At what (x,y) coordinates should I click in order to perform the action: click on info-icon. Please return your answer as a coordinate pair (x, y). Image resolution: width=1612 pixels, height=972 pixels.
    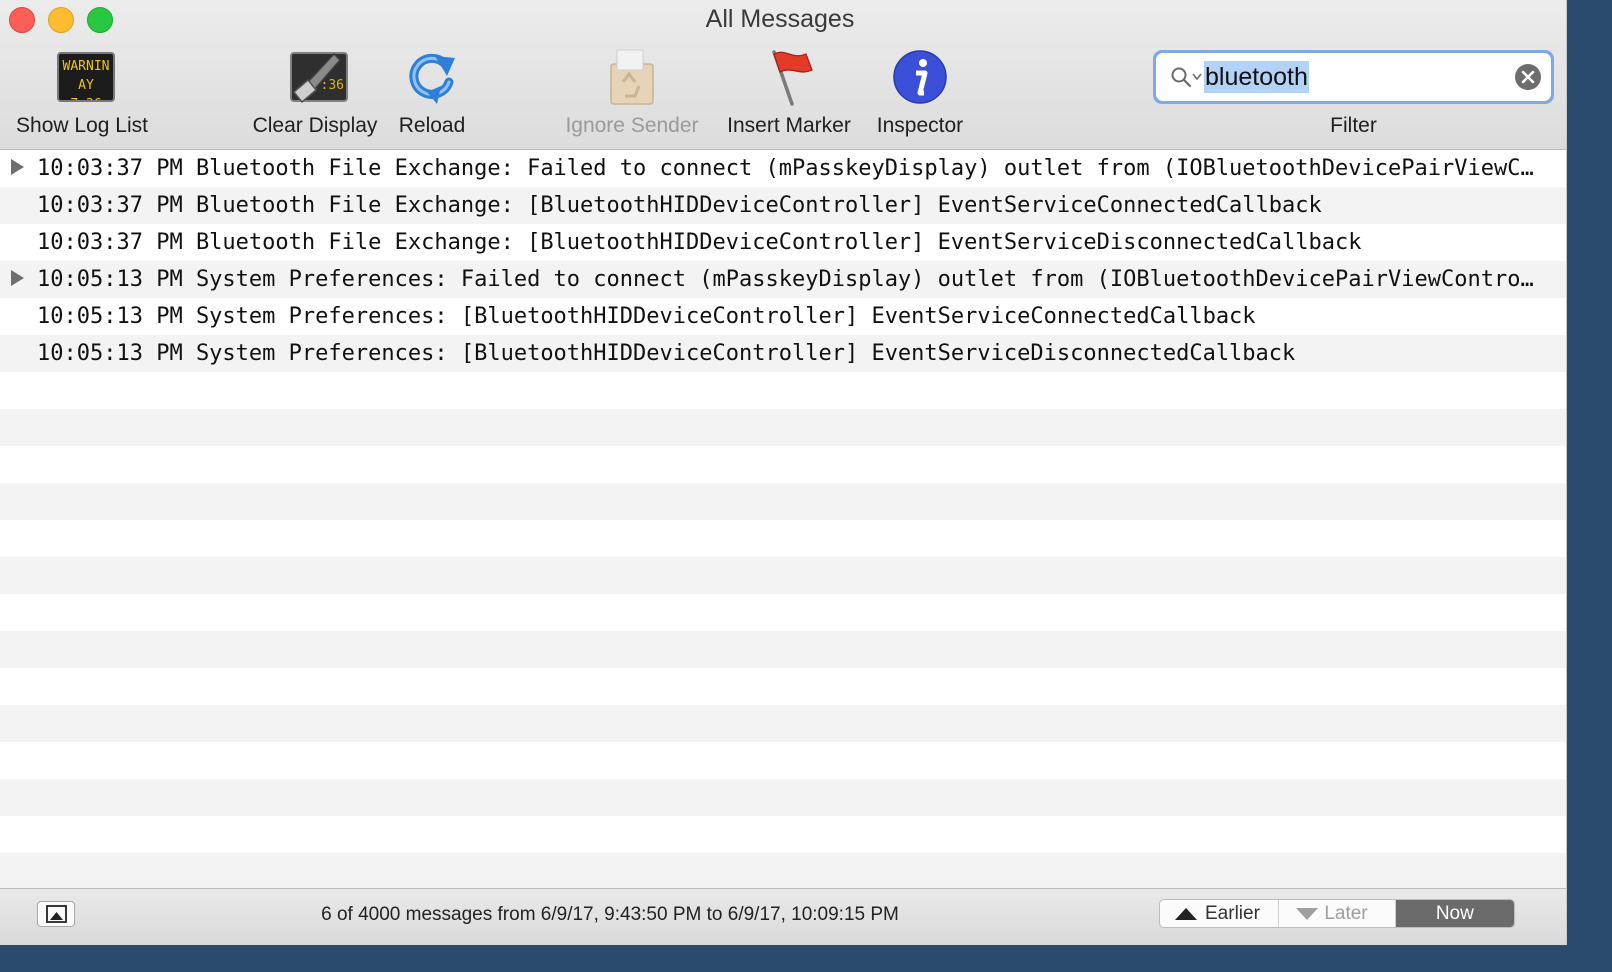
    Looking at the image, I should click on (920, 77).